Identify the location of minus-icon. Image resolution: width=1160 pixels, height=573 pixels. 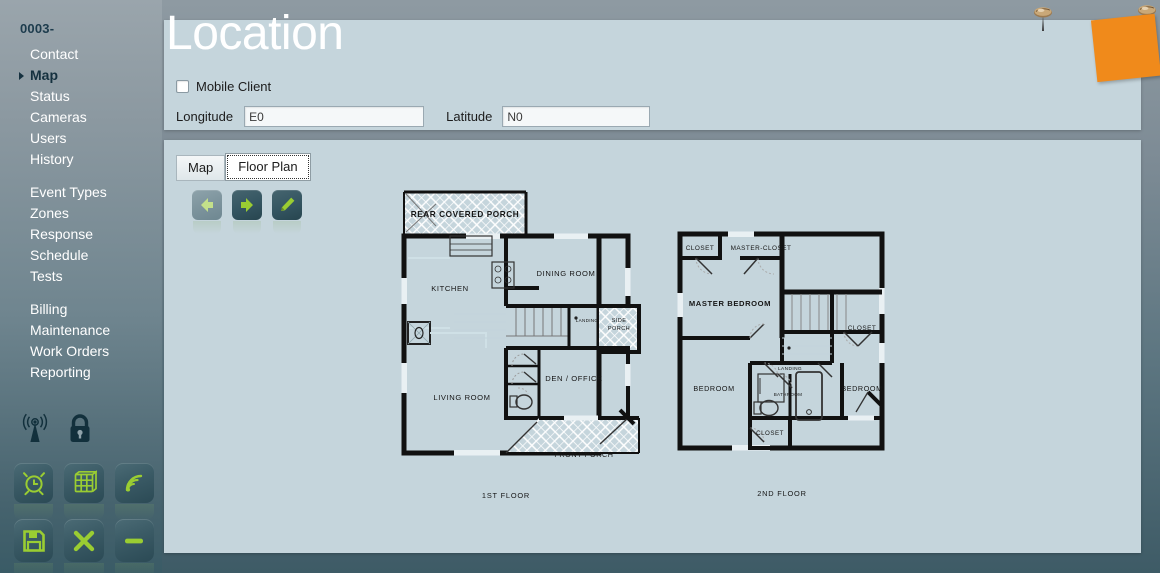
(134, 546).